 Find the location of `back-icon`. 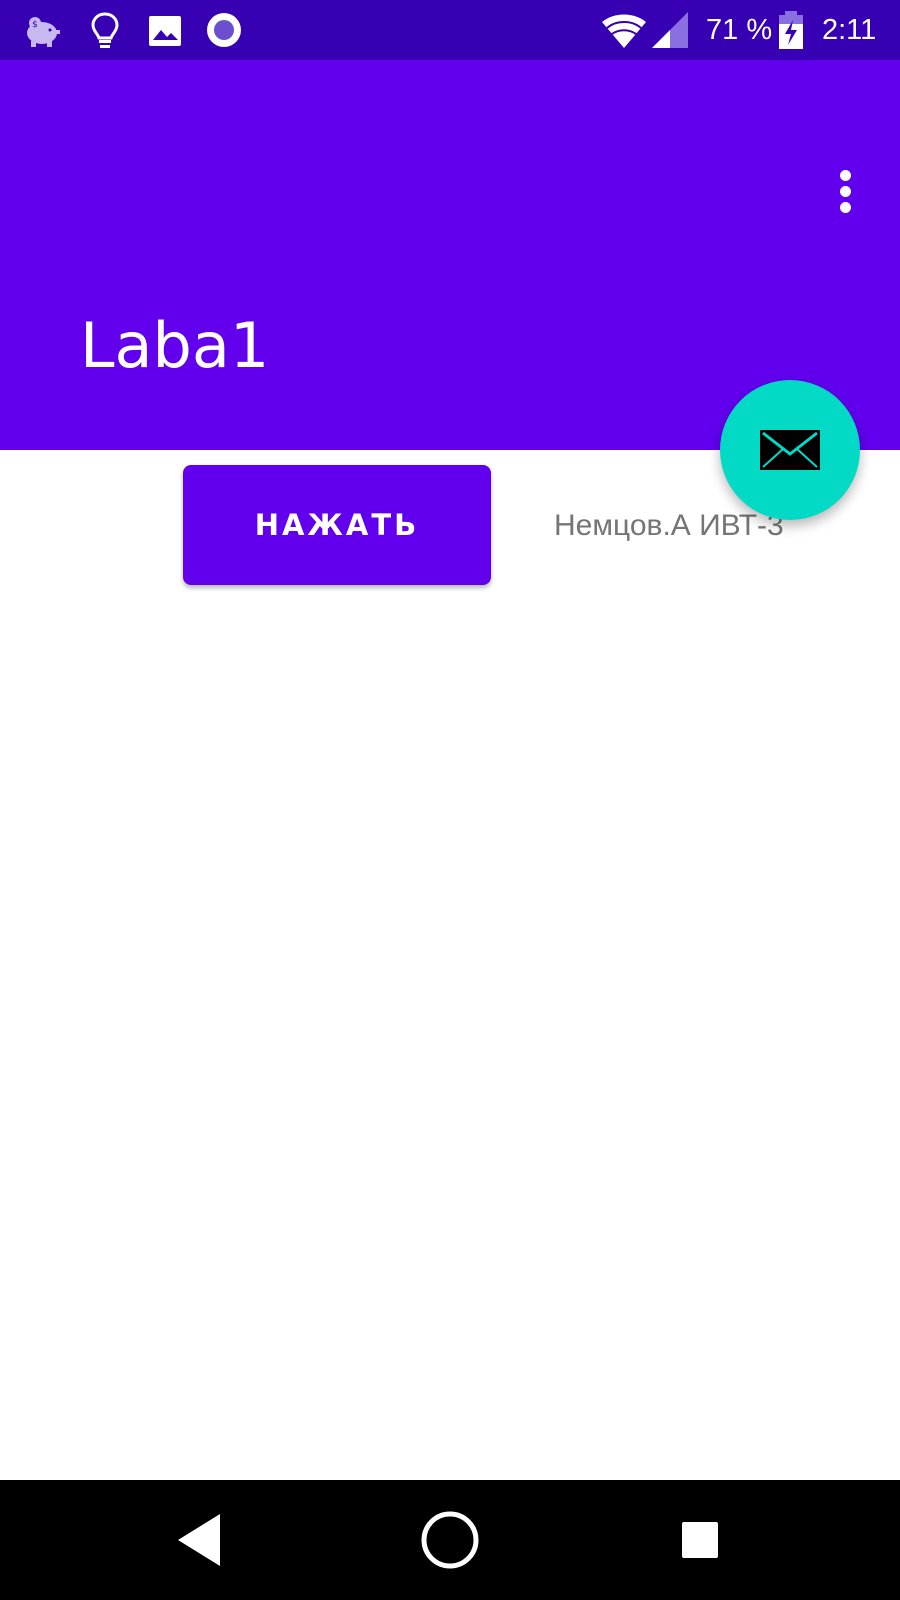

back-icon is located at coordinates (200, 1540).